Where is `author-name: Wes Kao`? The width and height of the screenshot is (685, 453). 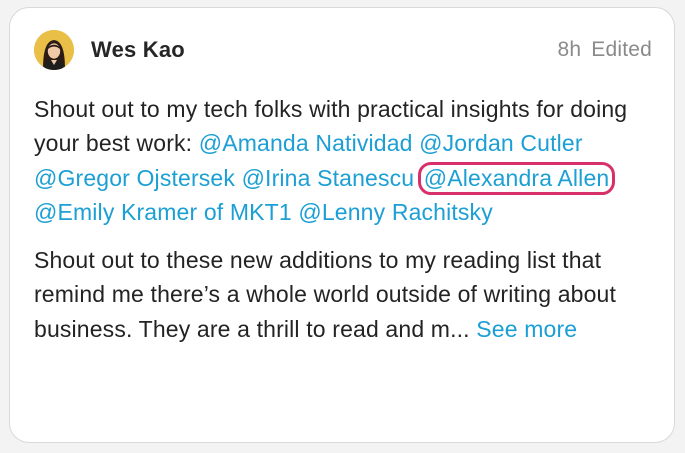
author-name: Wes Kao is located at coordinates (138, 50).